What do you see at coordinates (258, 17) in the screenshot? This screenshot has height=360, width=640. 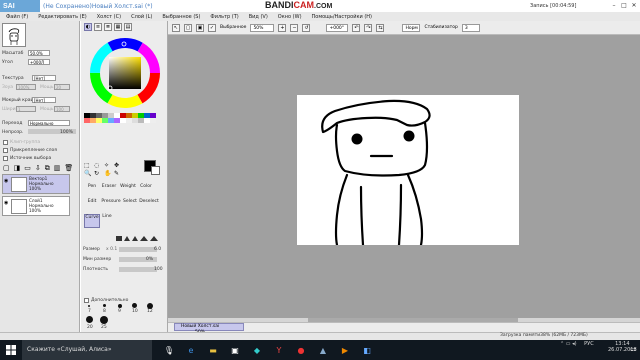 I see `menu-view: Вид (V)` at bounding box center [258, 17].